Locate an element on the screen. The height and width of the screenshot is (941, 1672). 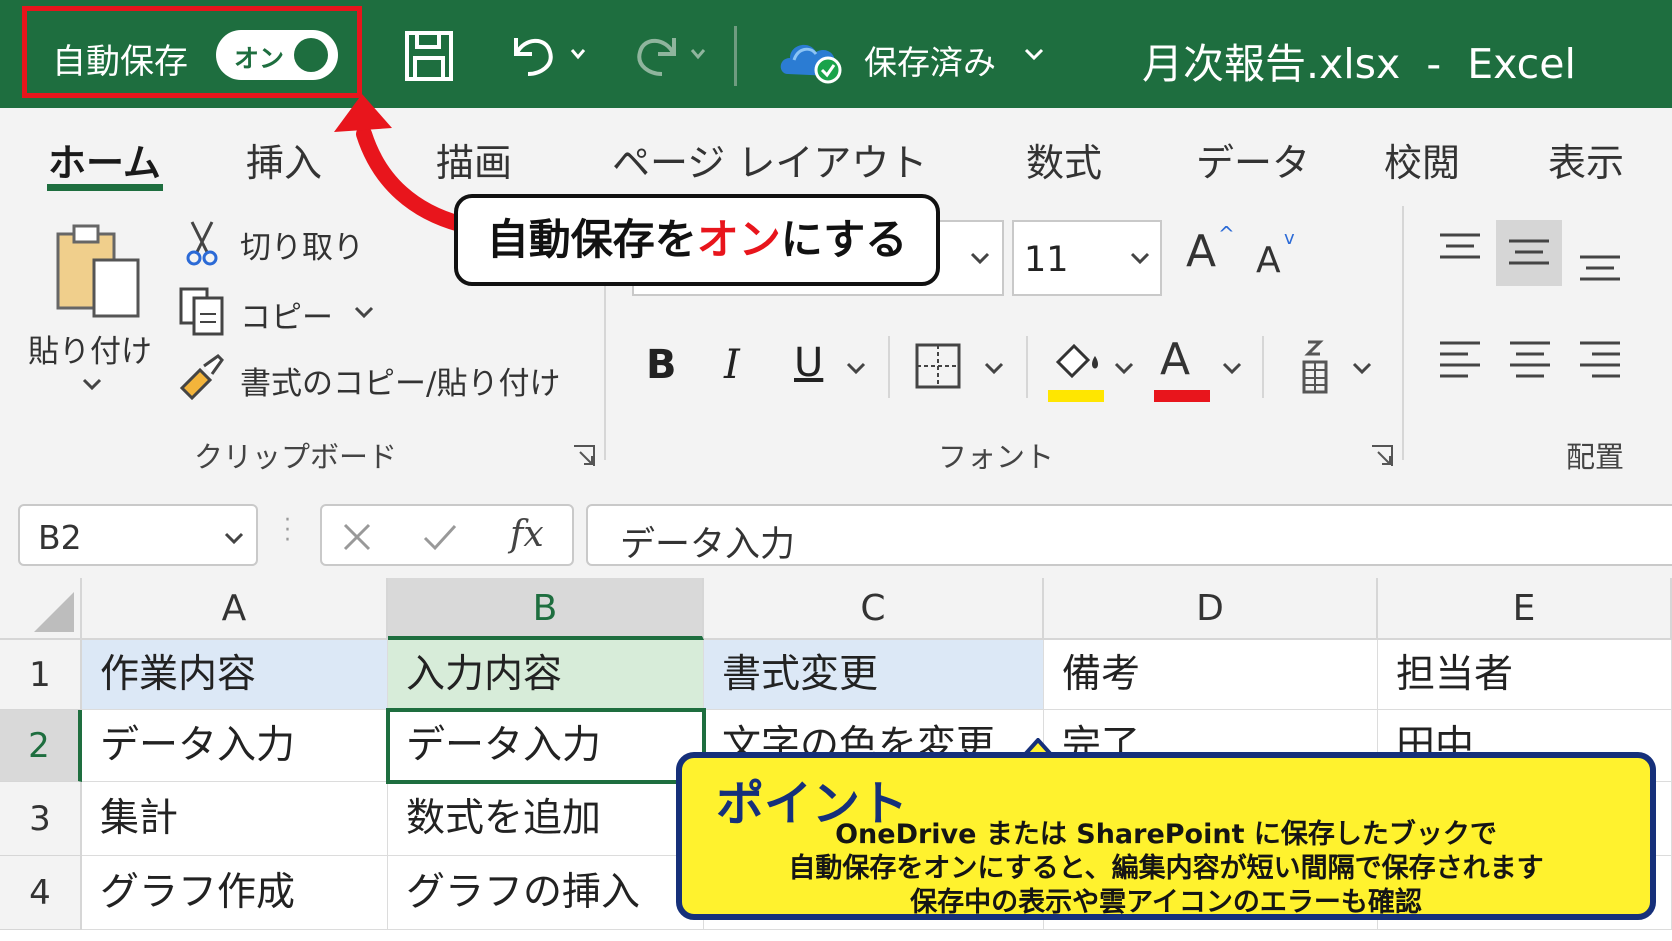
column-header-a: A is located at coordinates (235, 609).